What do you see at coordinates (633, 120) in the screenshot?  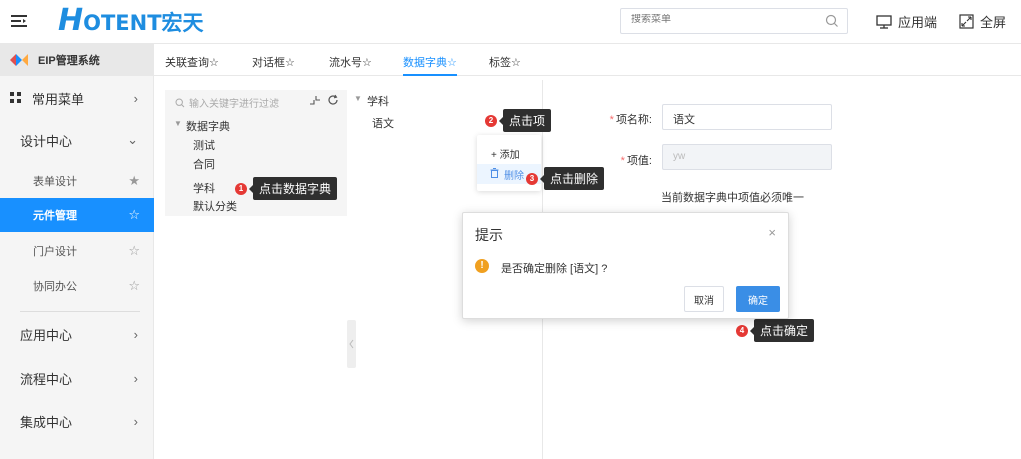 I see `item-name-label-text: 项名称:` at bounding box center [633, 120].